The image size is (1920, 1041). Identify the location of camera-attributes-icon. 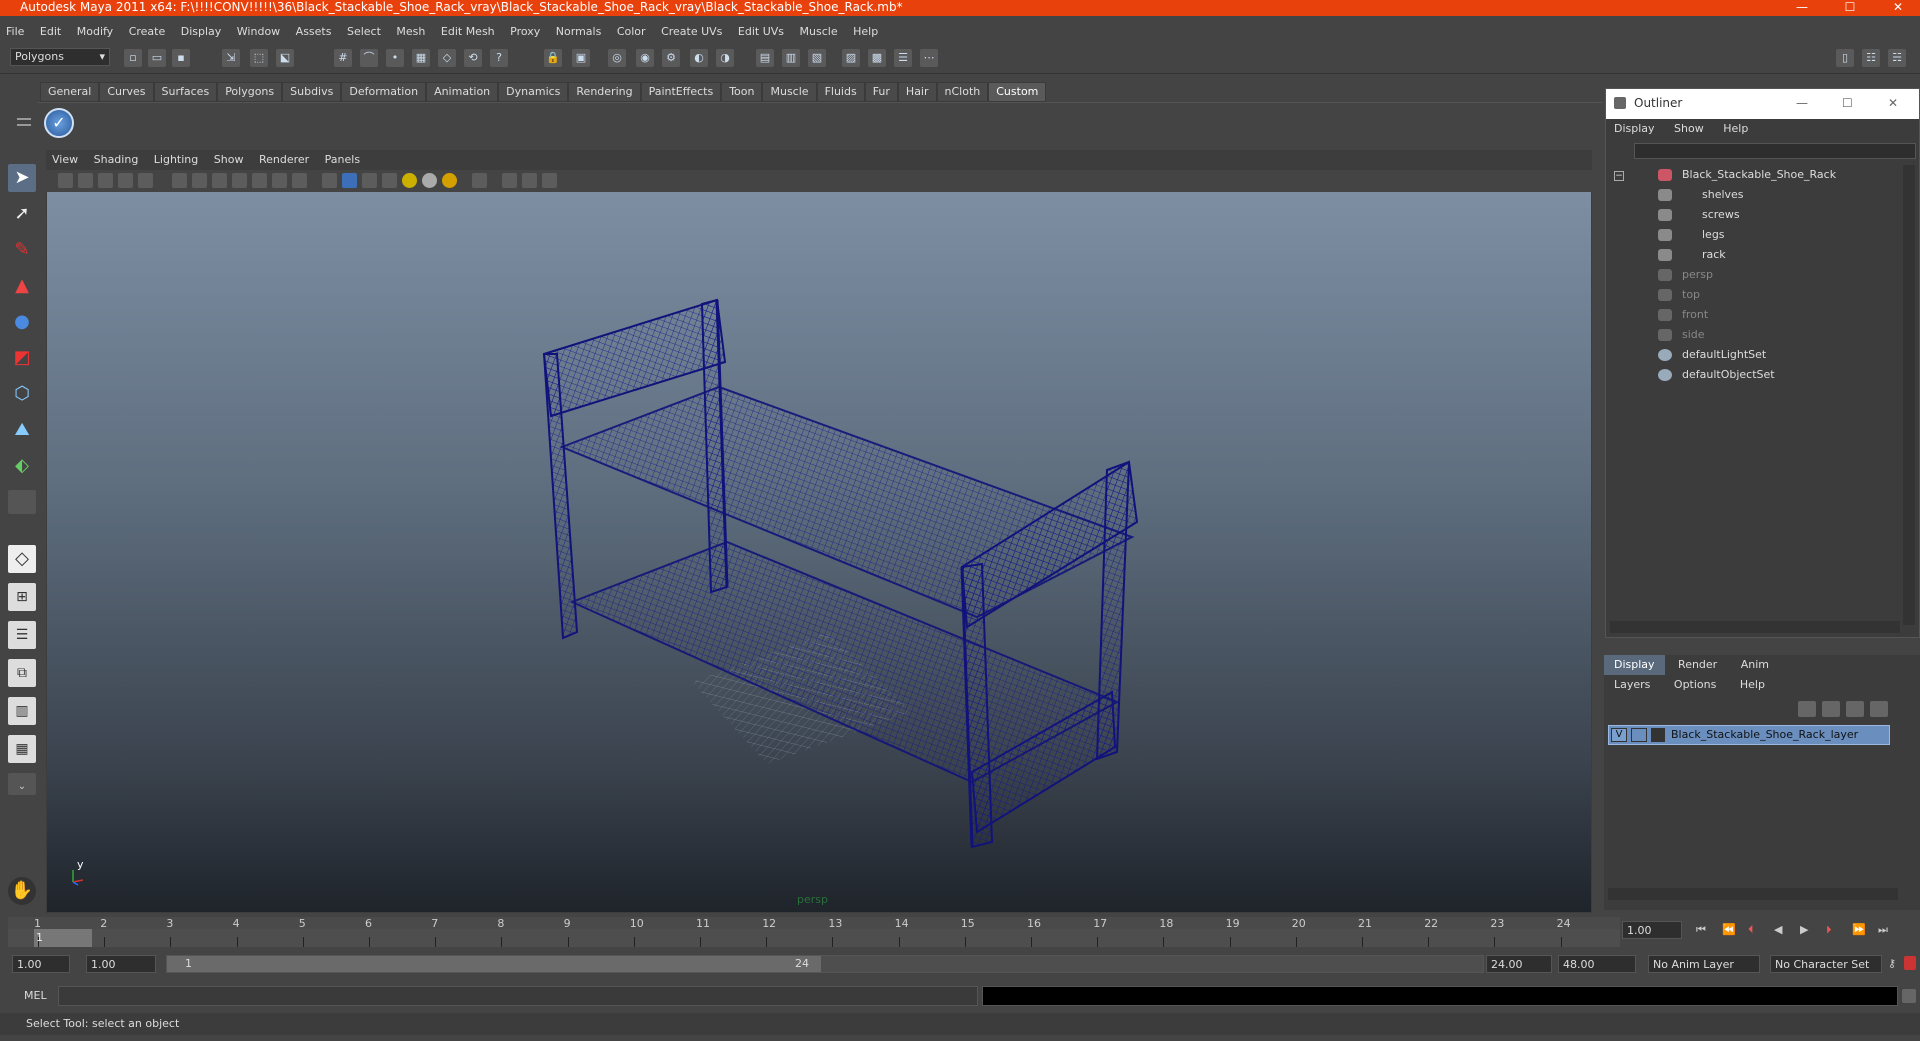
(85, 180).